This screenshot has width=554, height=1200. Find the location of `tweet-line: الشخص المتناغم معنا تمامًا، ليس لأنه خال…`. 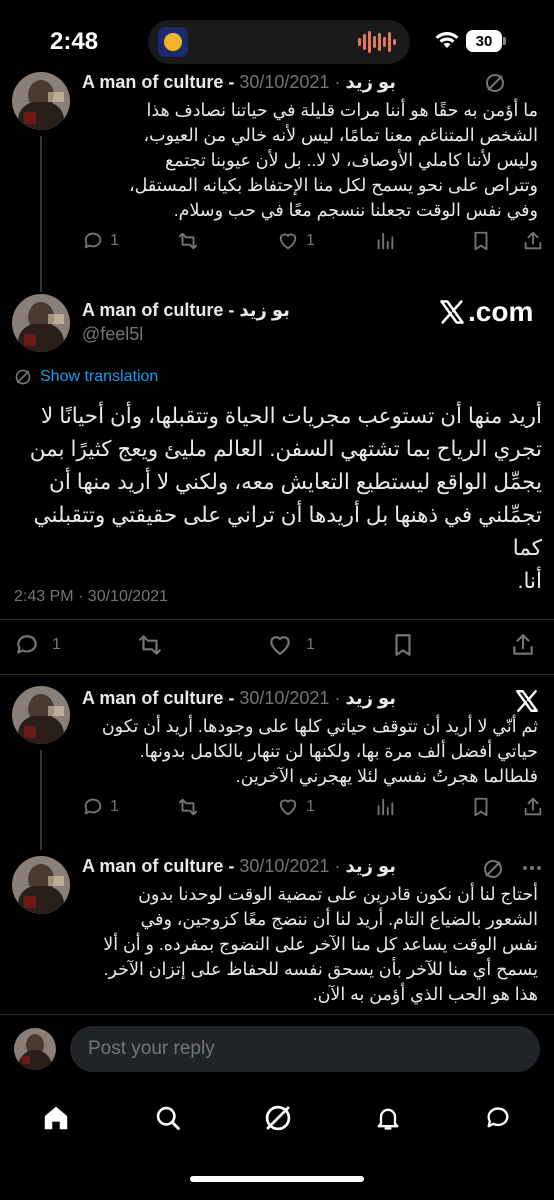

tweet-line: الشخص المتناغم معنا تمامًا، ليس لأنه خال… is located at coordinates (340, 135).